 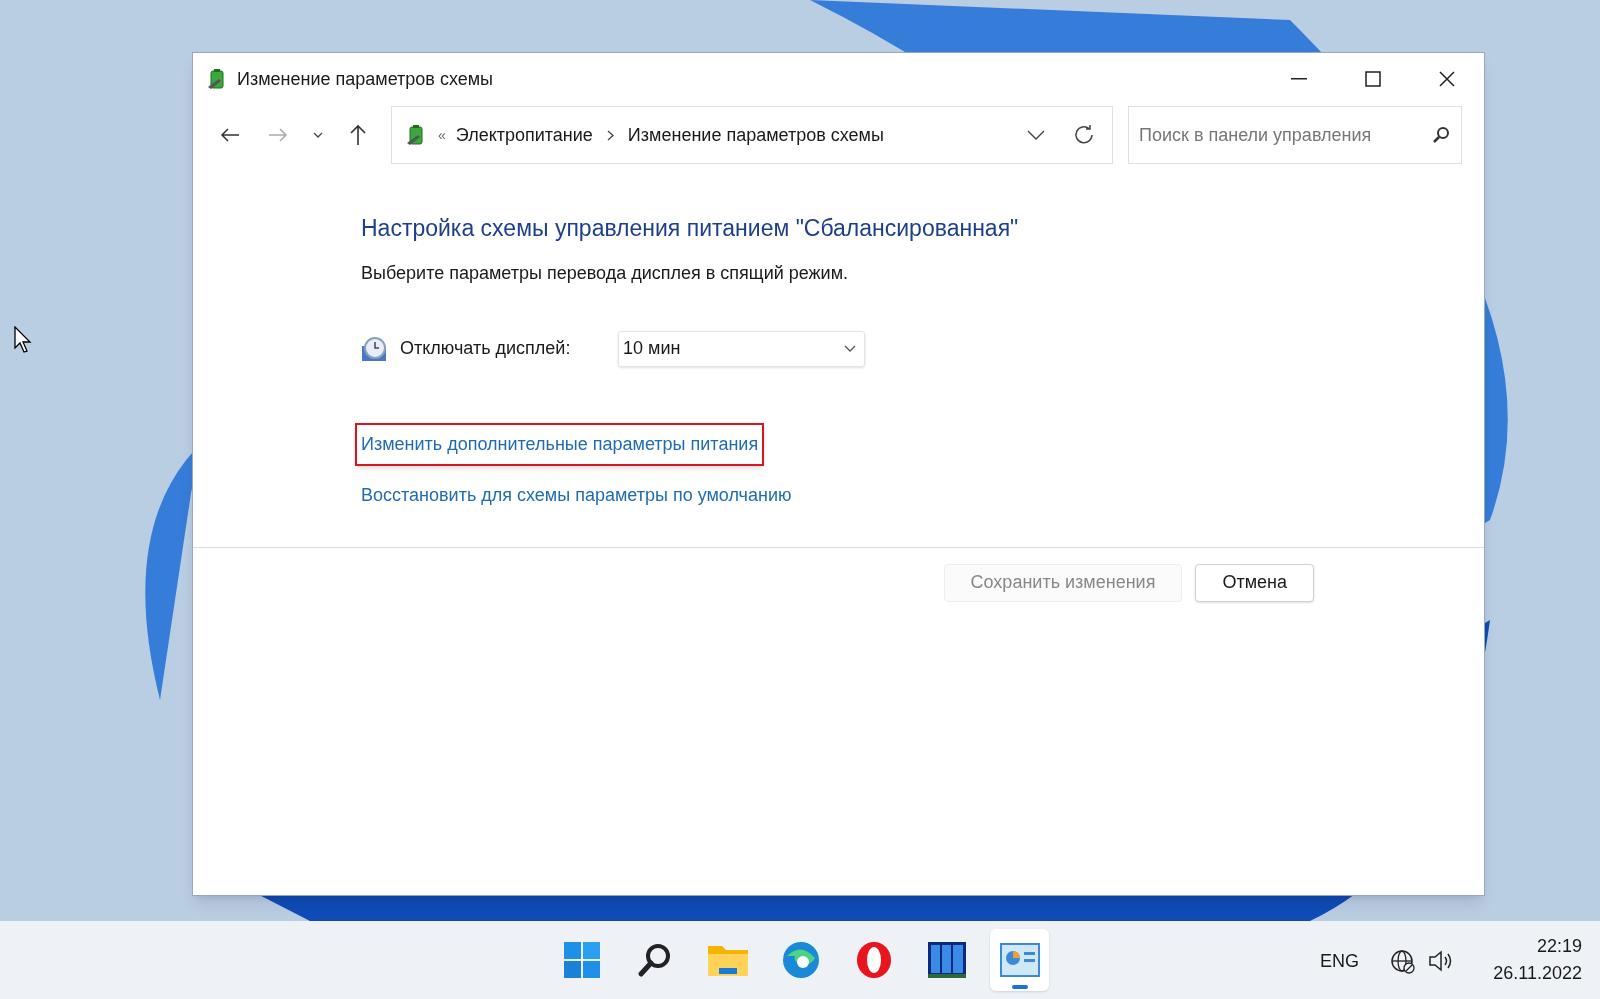 What do you see at coordinates (442, 135) in the screenshot?
I see `breadcrumb-overflow: «` at bounding box center [442, 135].